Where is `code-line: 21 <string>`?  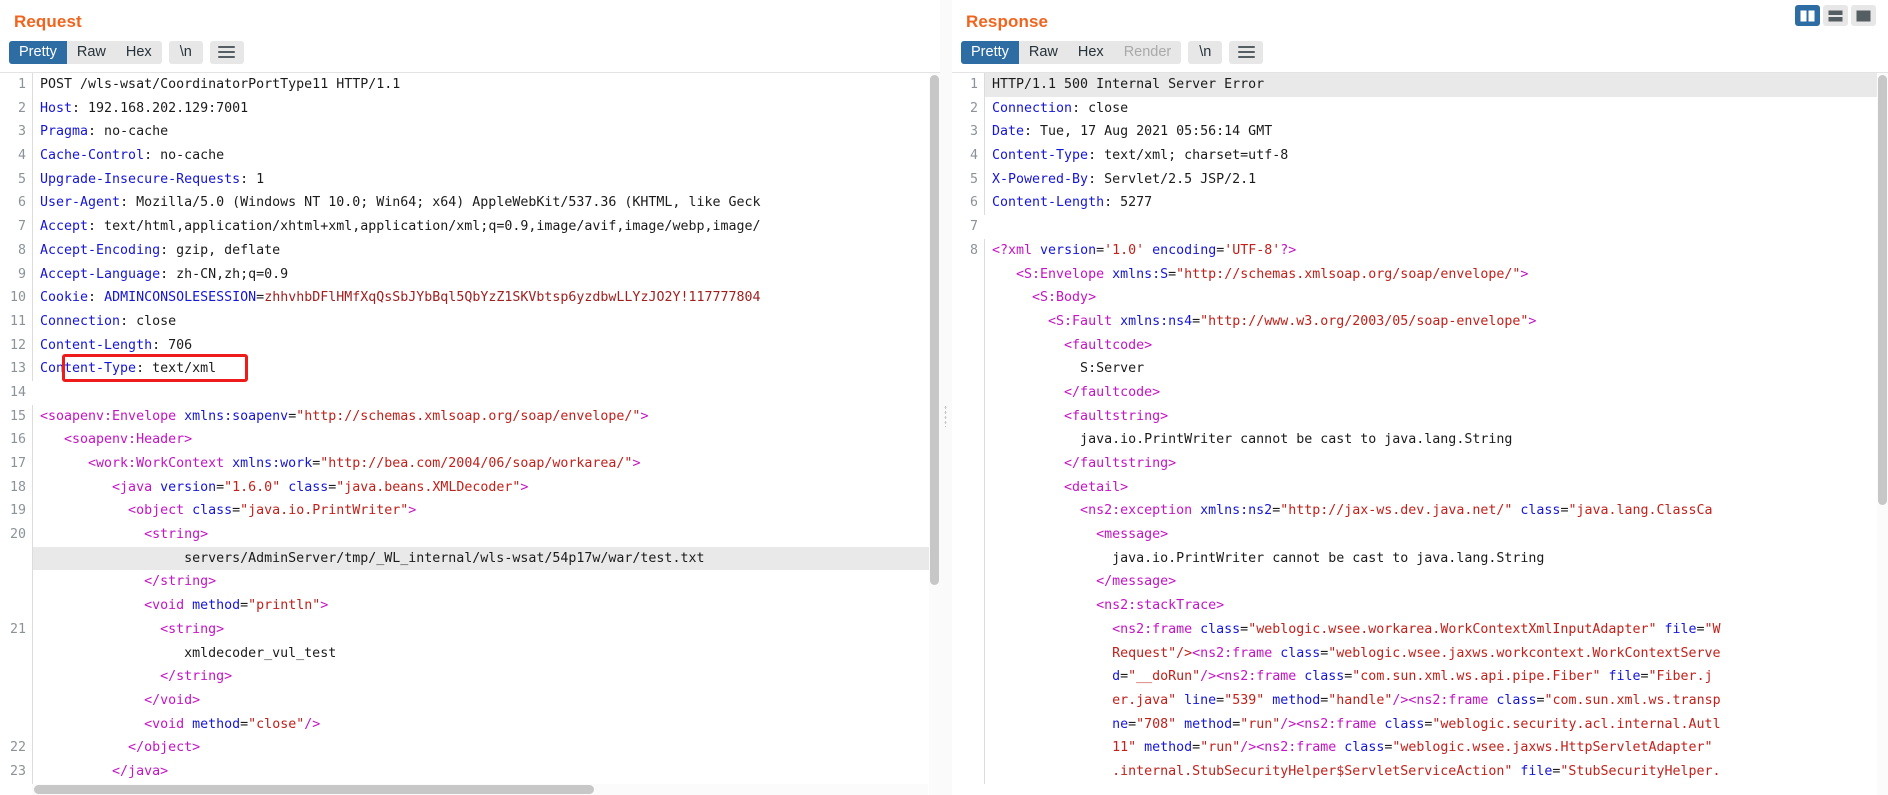
code-line: 21 <string> is located at coordinates (470, 629).